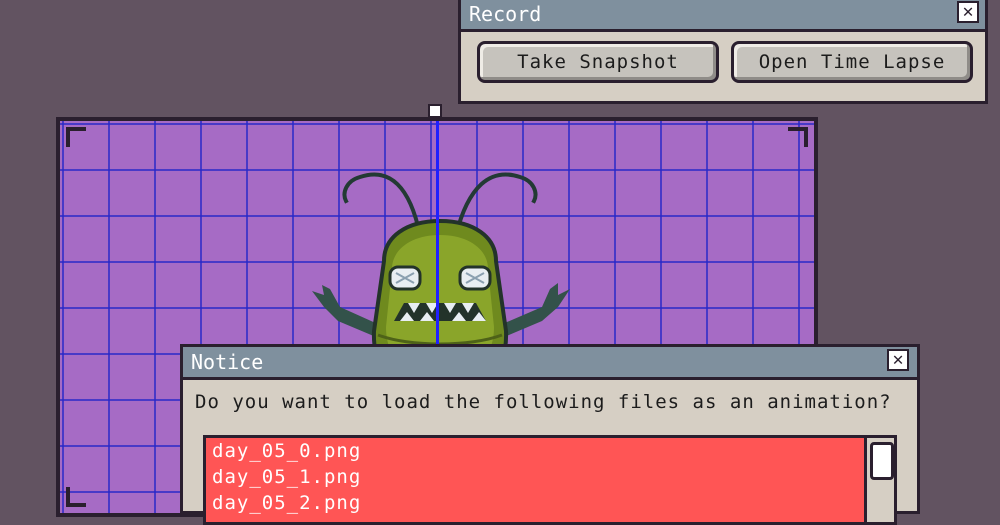 The height and width of the screenshot is (525, 1000). What do you see at coordinates (550, 503) in the screenshot?
I see `list-item: day_05_2.png` at bounding box center [550, 503].